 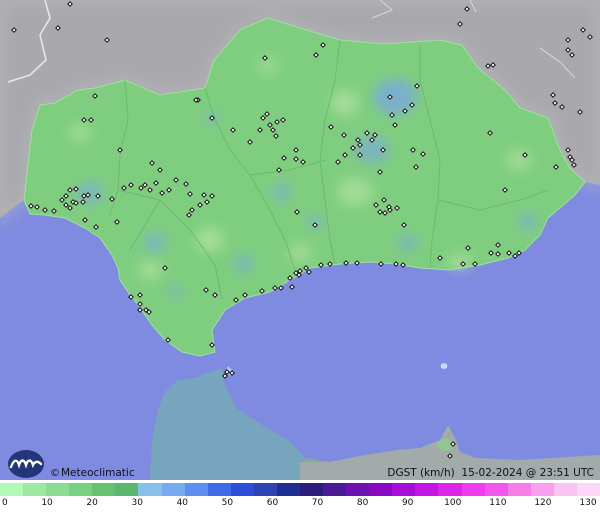 I want to click on legend-tick-label: 130, so click(x=588, y=503).